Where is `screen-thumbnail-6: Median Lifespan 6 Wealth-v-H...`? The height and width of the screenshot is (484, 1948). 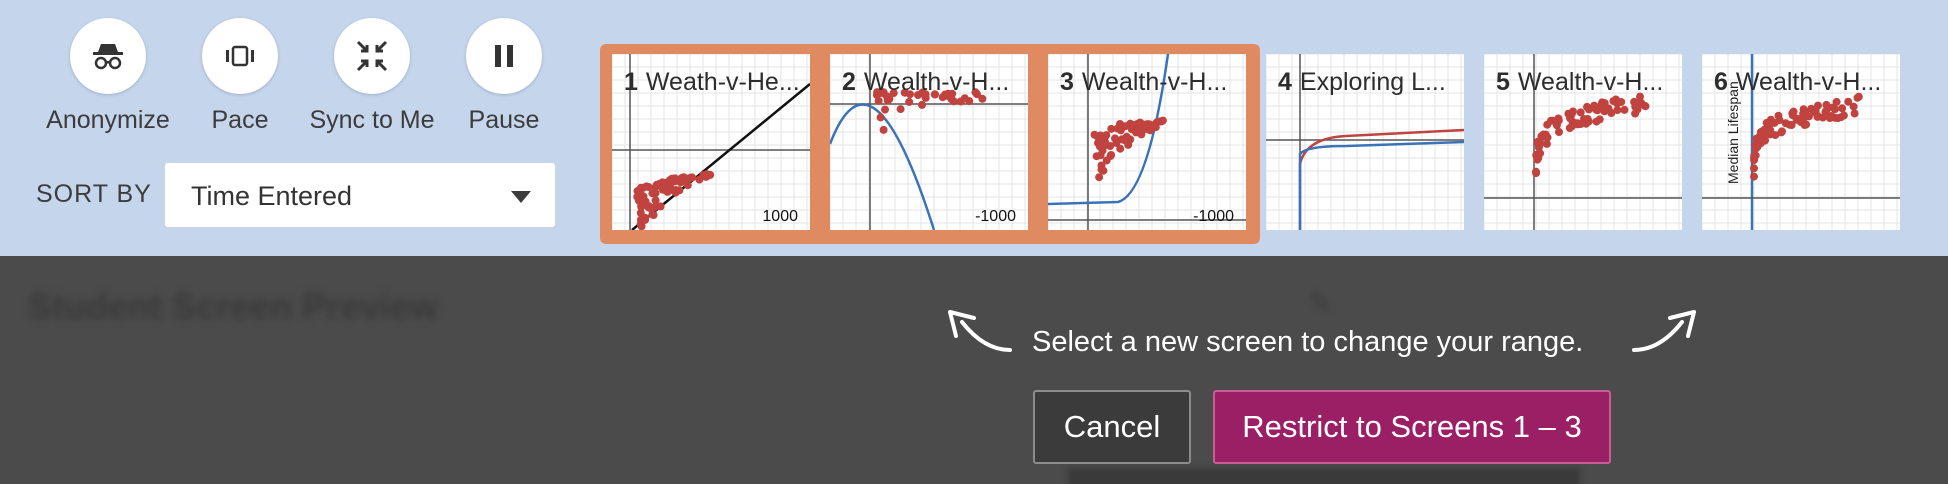 screen-thumbnail-6: Median Lifespan 6 Wealth-v-H... is located at coordinates (1801, 142).